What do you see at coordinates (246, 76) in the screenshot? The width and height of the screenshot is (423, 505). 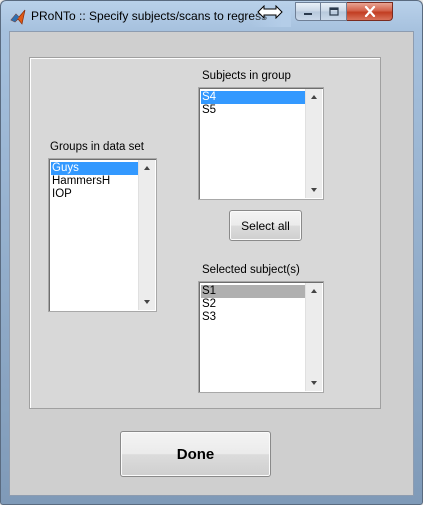 I see `subjects-in-group-label: Subjects in group` at bounding box center [246, 76].